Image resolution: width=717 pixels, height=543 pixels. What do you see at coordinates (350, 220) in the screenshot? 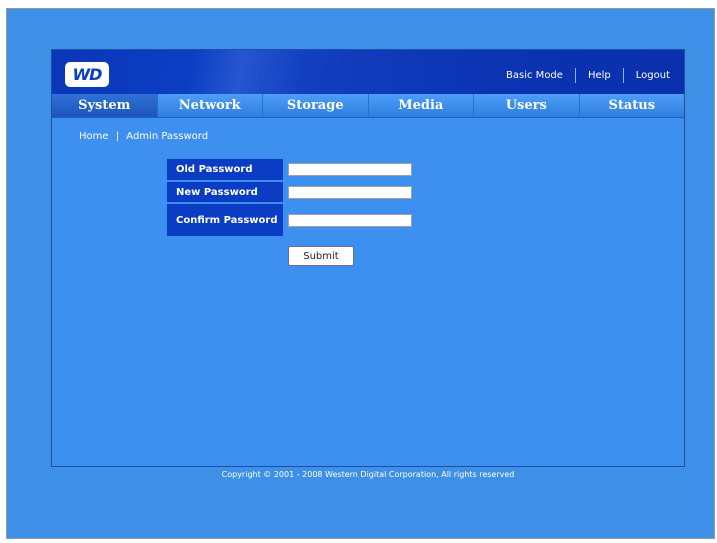
I see `confirm-password-input` at bounding box center [350, 220].